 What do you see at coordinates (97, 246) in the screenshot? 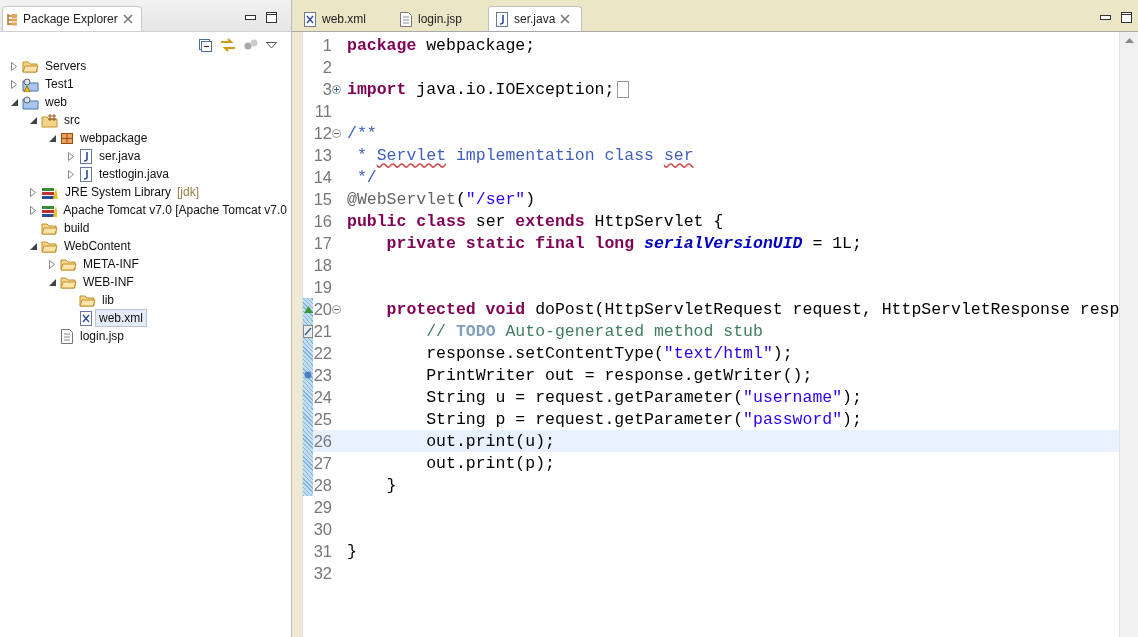
I see `tree-item: WebContent` at bounding box center [97, 246].